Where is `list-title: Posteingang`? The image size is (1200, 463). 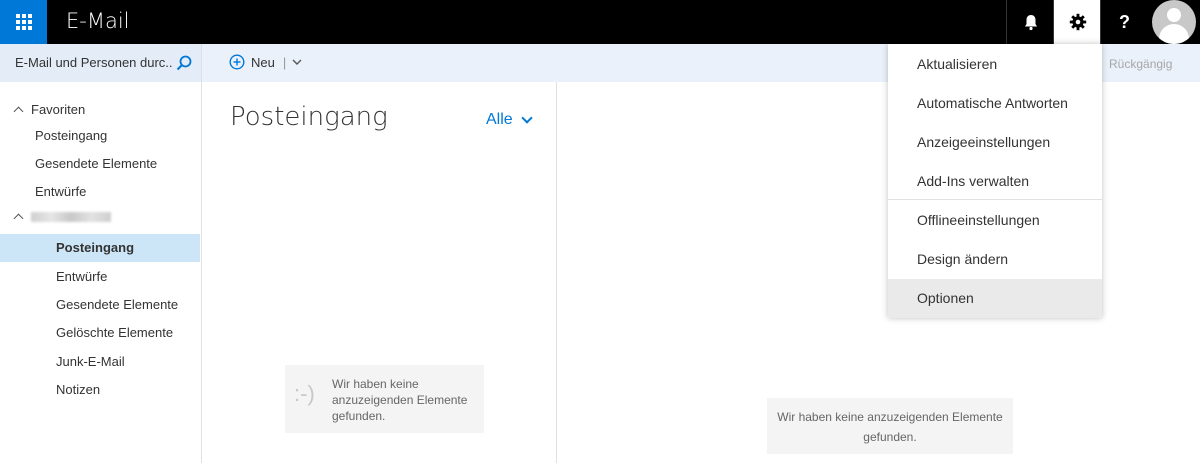
list-title: Posteingang is located at coordinates (309, 117).